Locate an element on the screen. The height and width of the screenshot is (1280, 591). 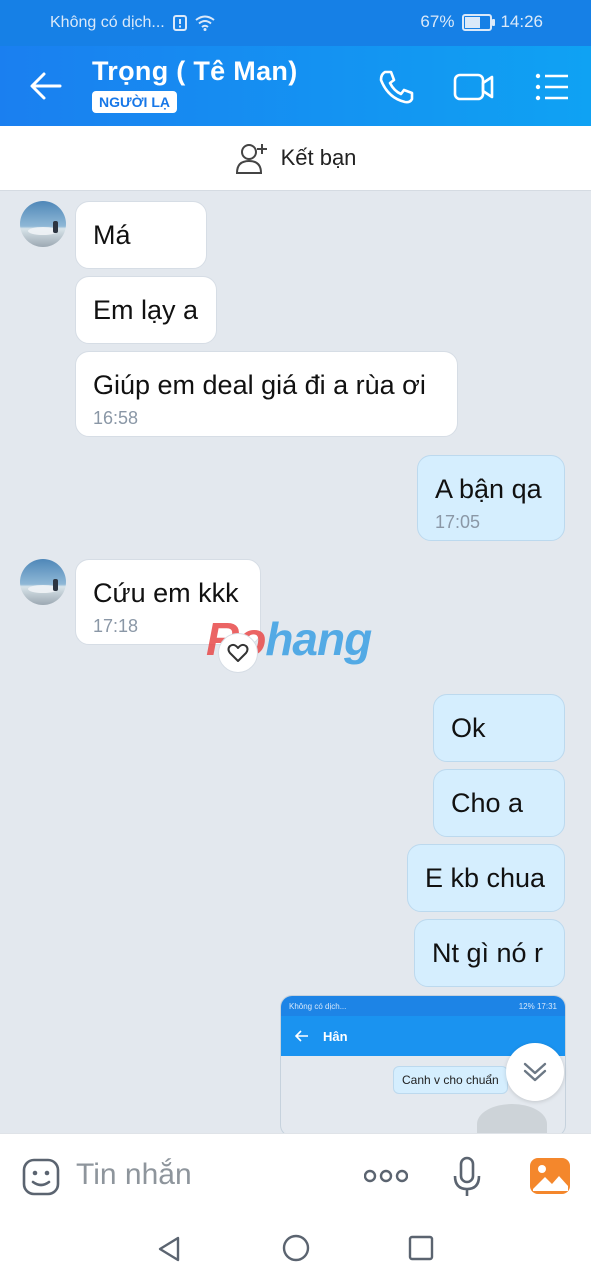
message-bubble: Giúp em deal giá đi a rùa ơi 16:58 is located at coordinates (266, 394).